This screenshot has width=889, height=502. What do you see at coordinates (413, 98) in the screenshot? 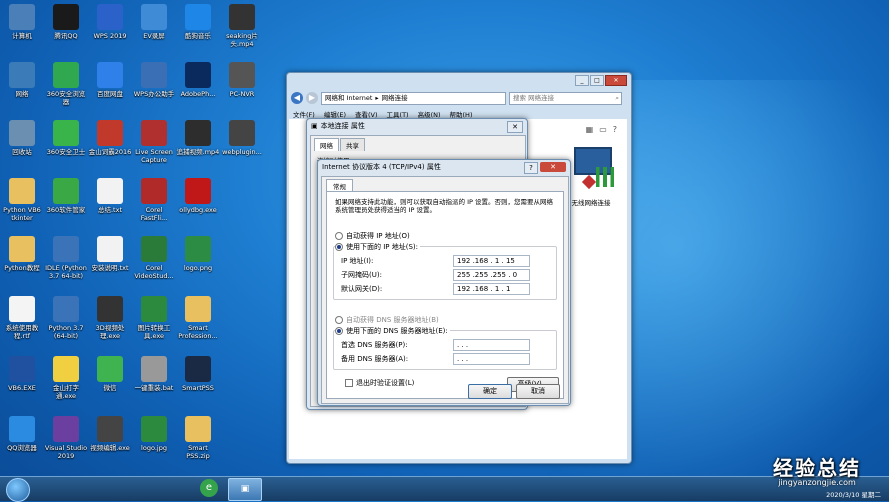
I see `address-bar: 网络和 Internet ▸ 网络连接` at bounding box center [413, 98].